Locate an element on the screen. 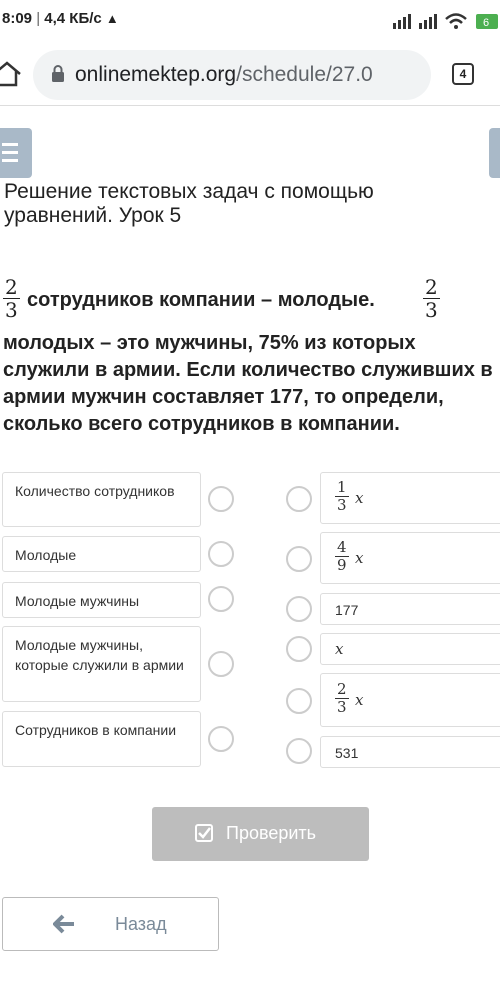  url-path: /schedule/27.0 is located at coordinates (304, 74).